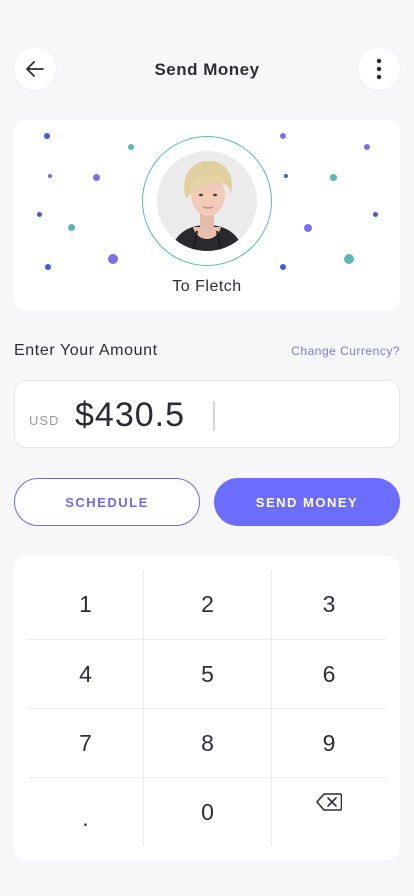 This screenshot has height=896, width=414. Describe the element at coordinates (207, 286) in the screenshot. I see `recipient-name: To Fletch` at that location.